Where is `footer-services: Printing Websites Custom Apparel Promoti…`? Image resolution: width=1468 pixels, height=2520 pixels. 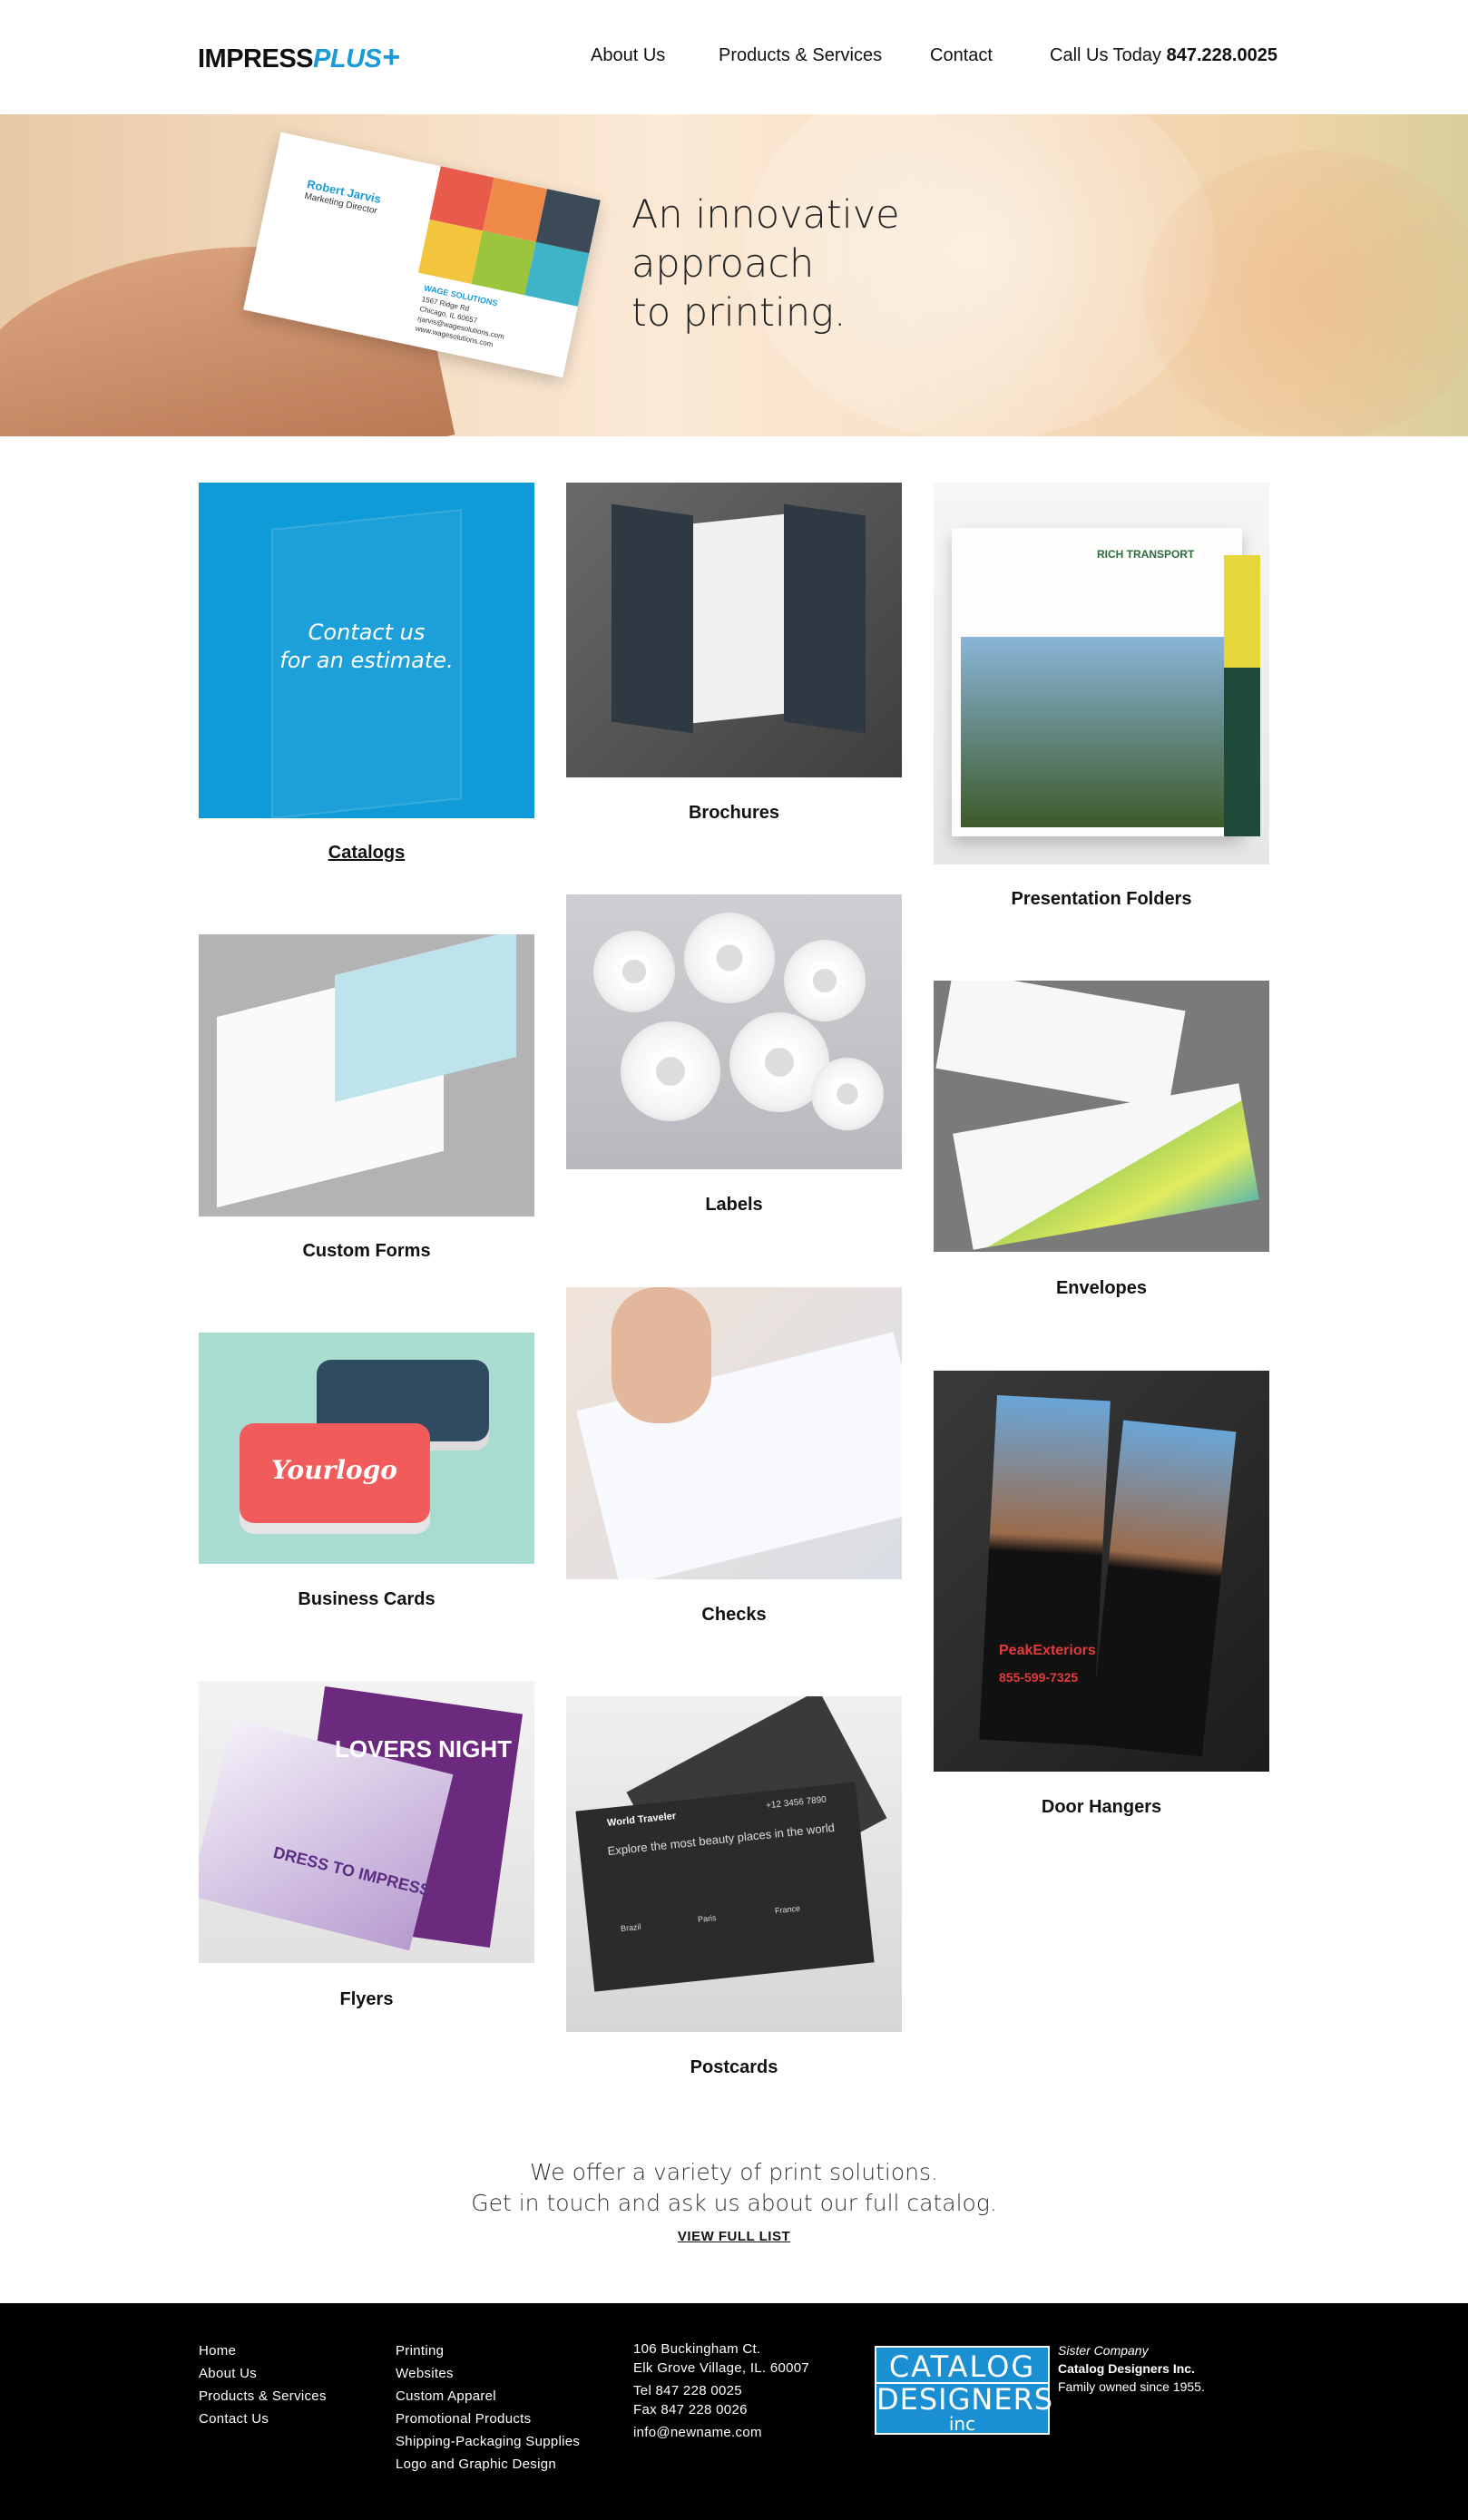 footer-services: Printing Websites Custom Apparel Promoti… is located at coordinates (488, 2408).